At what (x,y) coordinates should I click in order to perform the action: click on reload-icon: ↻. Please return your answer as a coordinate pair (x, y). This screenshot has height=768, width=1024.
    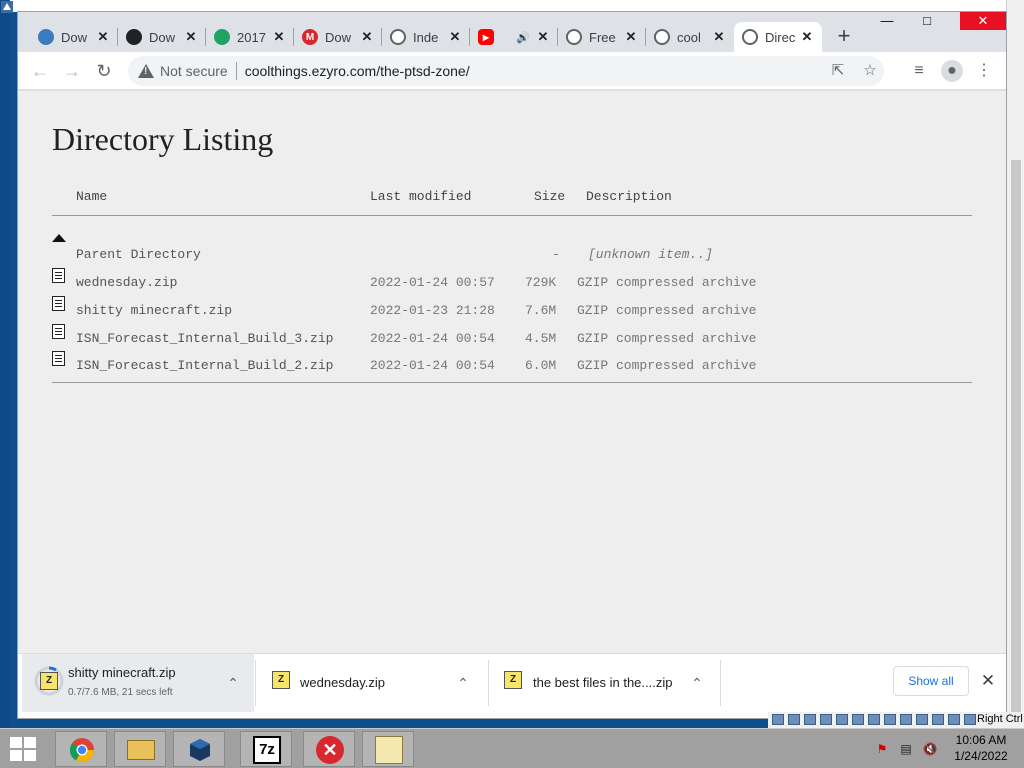
    Looking at the image, I should click on (104, 71).